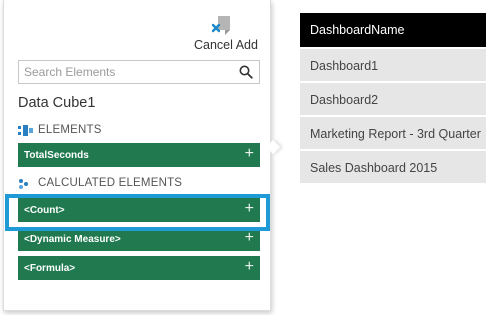 The image size is (486, 315). Describe the element at coordinates (220, 25) in the screenshot. I see `cancel-add-icon` at that location.